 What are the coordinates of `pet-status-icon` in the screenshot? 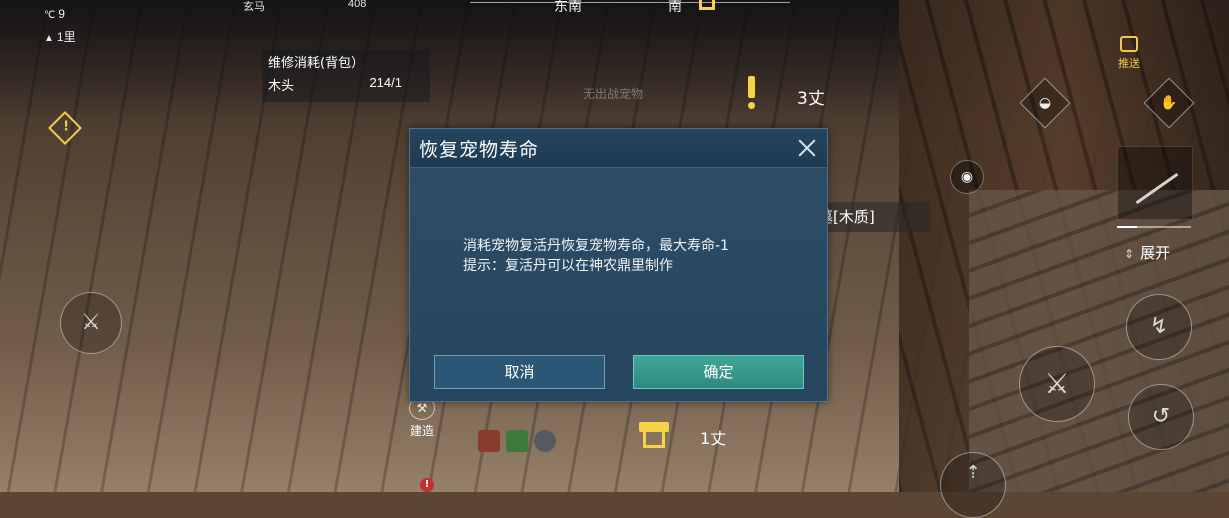 It's located at (545, 441).